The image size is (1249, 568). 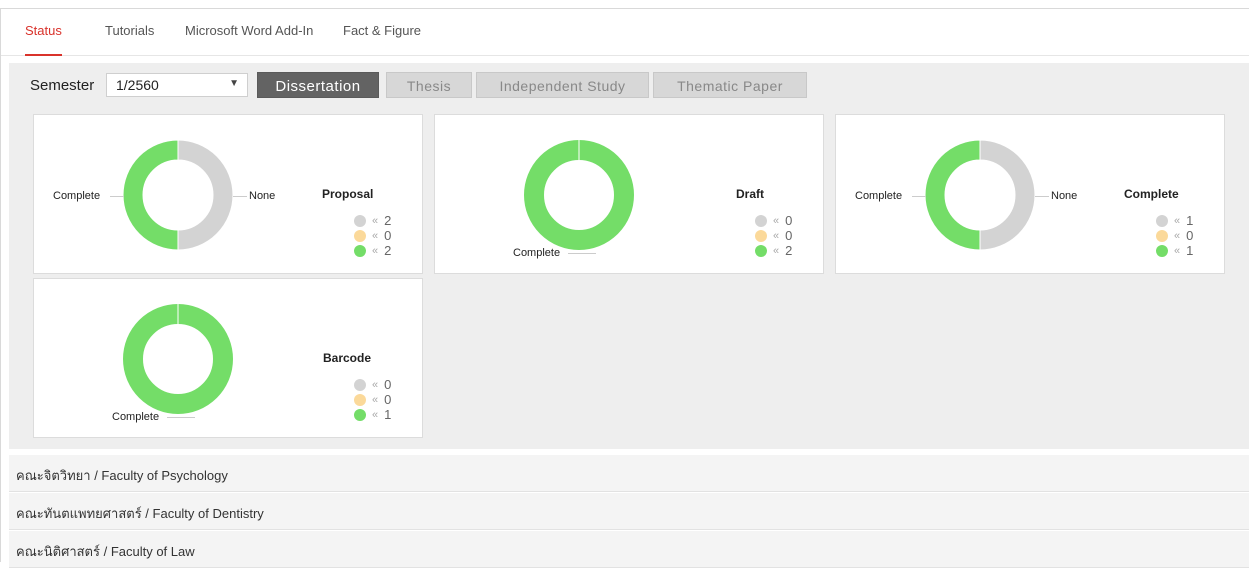 What do you see at coordinates (234, 83) in the screenshot?
I see `chevron-down-icon: ▼` at bounding box center [234, 83].